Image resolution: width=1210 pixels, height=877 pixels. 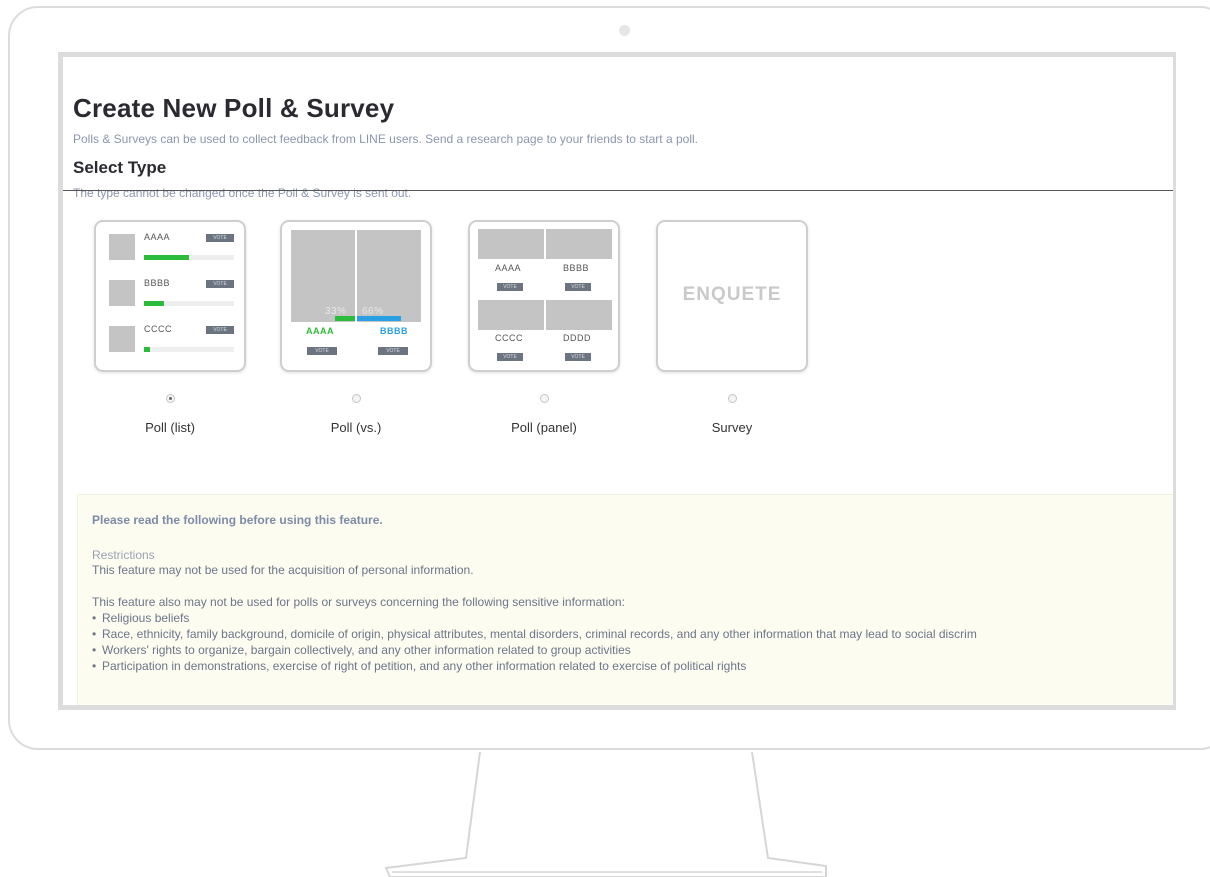 I want to click on poll-vs-card: 33% 66% AAAA BBBB VOTE VOTE, so click(x=356, y=296).